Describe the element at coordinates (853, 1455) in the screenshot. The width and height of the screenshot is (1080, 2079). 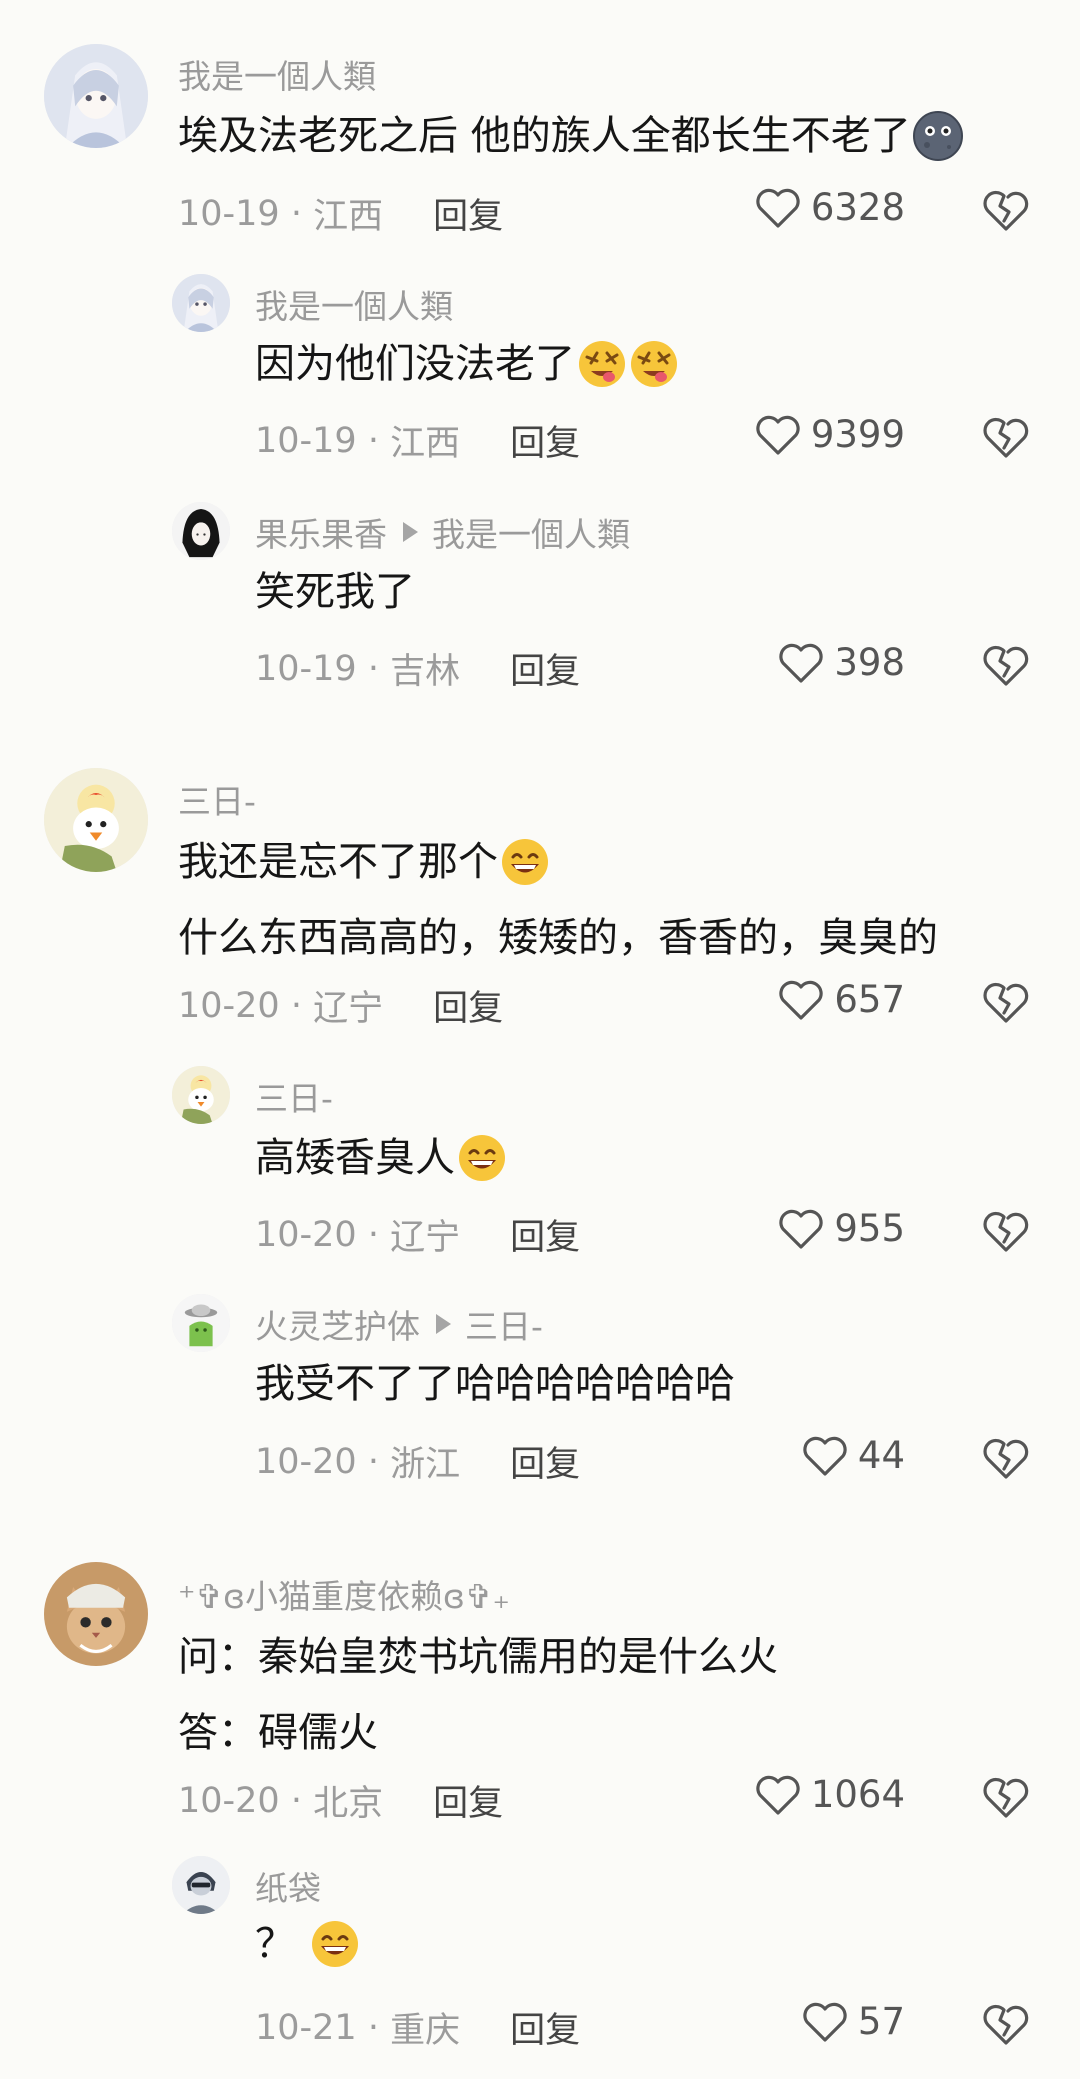
I see `like-button: 44` at that location.